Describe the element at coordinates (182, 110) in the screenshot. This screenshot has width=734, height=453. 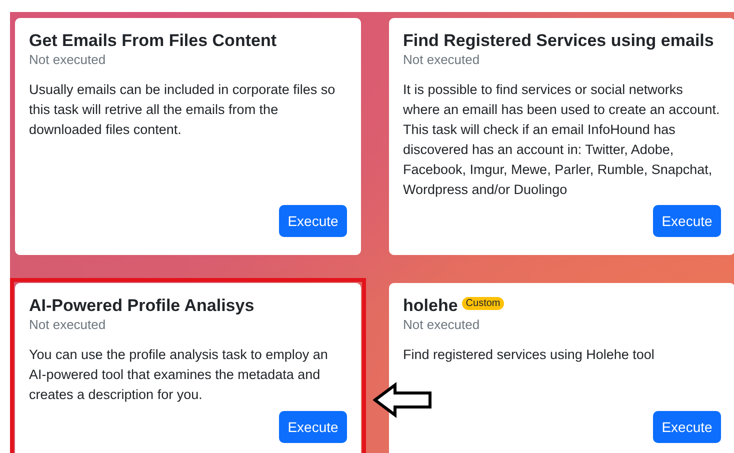
I see `task-description: Usually emails can be included in corporate files so this task will retrive all the emails from the downloaded files content.` at that location.